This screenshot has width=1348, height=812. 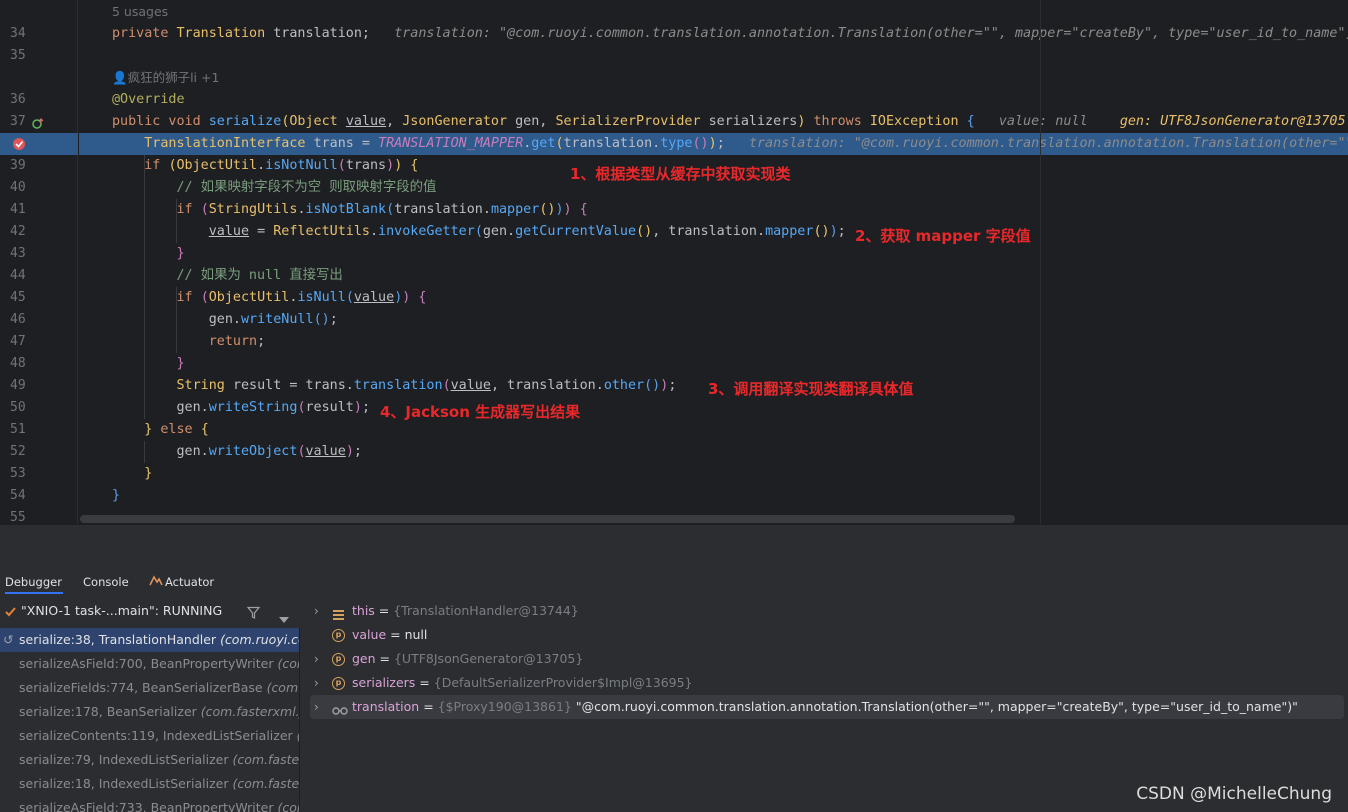 What do you see at coordinates (260, 639) in the screenshot?
I see `frame-package: (com.ruoyi.co` at bounding box center [260, 639].